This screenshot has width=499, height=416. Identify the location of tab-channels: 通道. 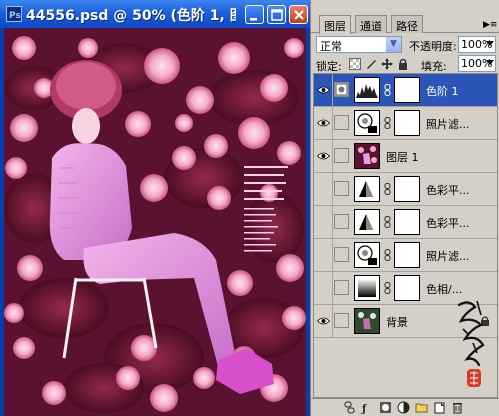
(371, 24).